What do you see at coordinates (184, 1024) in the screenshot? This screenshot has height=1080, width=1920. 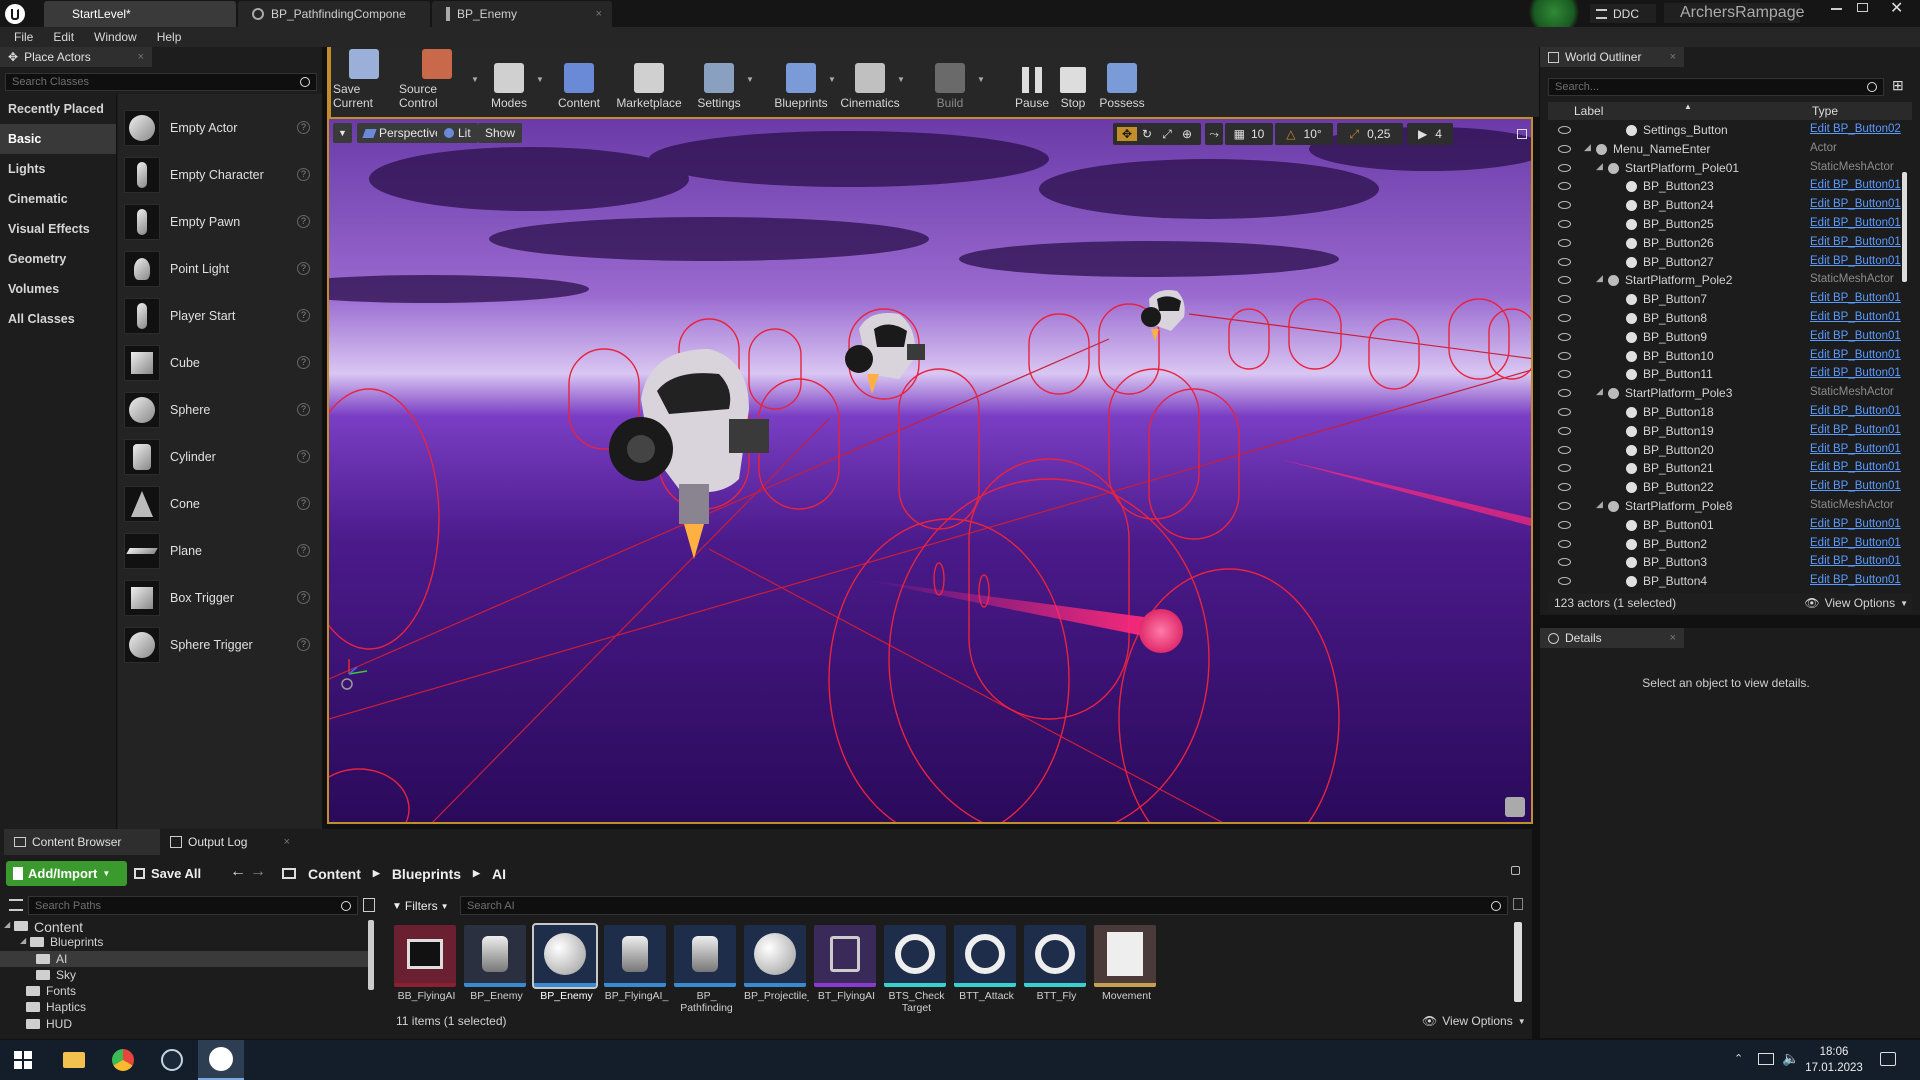 I see `folder-hud: HUD` at bounding box center [184, 1024].